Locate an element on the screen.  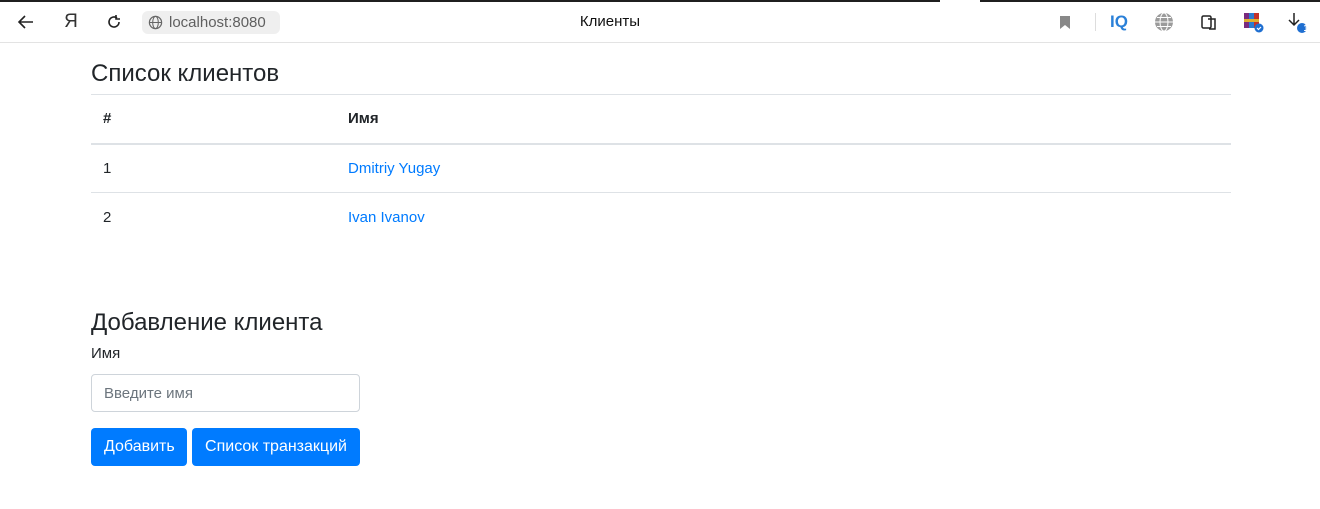
table-row: 1 Dmitriy Yugay is located at coordinates (661, 168).